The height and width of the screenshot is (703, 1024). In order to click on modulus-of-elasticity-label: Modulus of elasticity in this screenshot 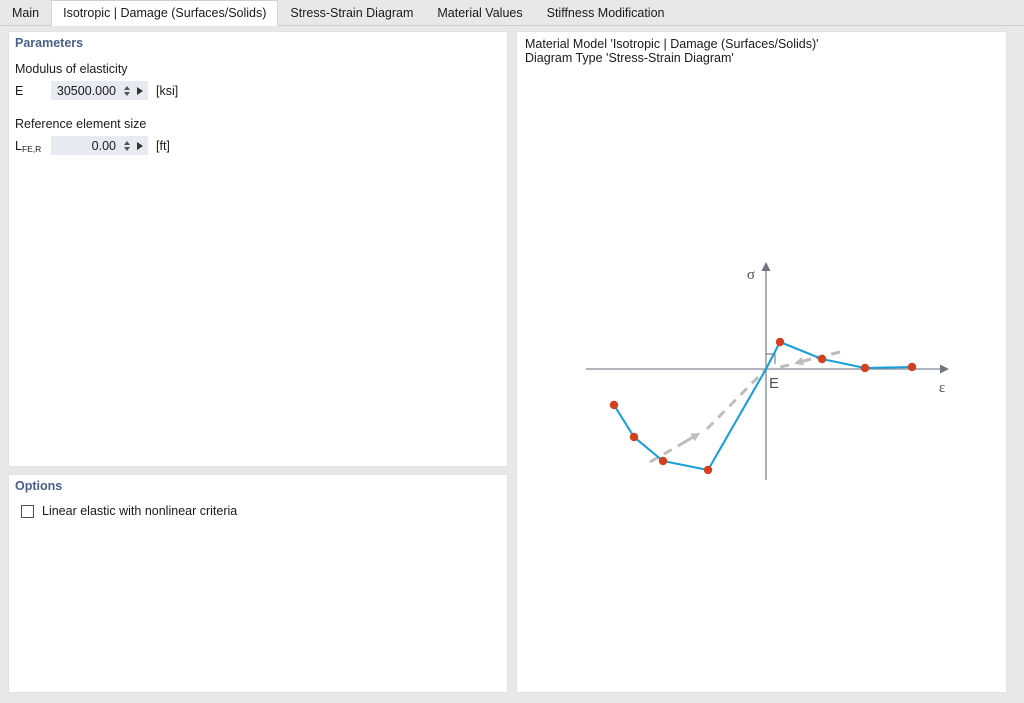, I will do `click(71, 69)`.